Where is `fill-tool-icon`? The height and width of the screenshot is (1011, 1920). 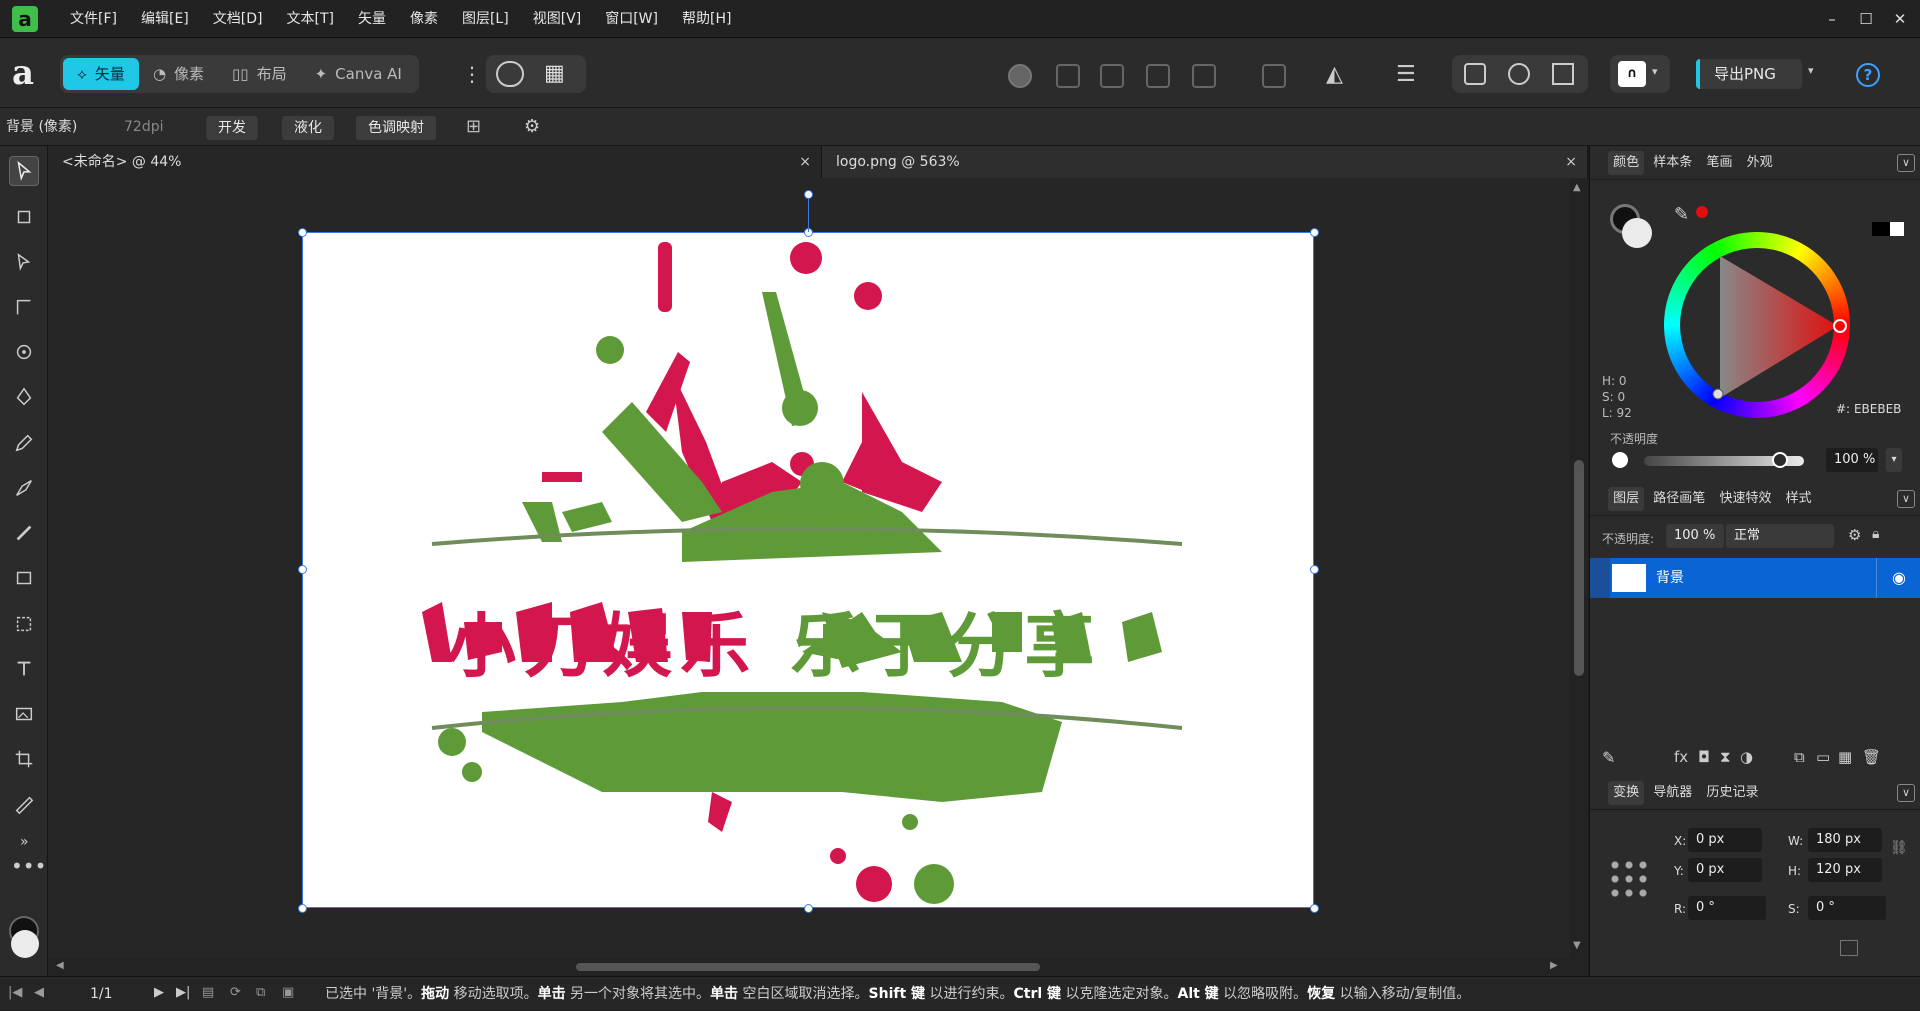
fill-tool-icon is located at coordinates (24, 533).